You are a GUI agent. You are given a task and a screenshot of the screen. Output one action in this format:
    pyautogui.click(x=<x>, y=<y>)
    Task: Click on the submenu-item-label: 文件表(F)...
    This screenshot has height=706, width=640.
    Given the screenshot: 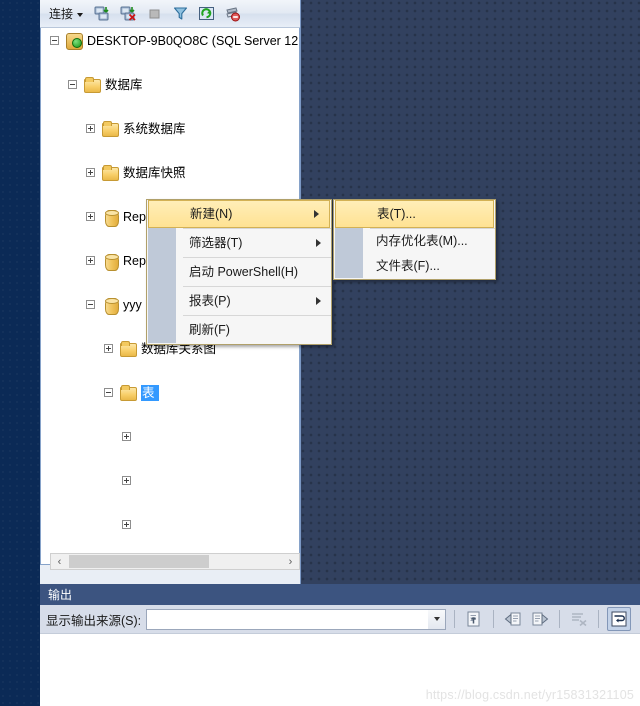 What is the action you would take?
    pyautogui.click(x=408, y=266)
    